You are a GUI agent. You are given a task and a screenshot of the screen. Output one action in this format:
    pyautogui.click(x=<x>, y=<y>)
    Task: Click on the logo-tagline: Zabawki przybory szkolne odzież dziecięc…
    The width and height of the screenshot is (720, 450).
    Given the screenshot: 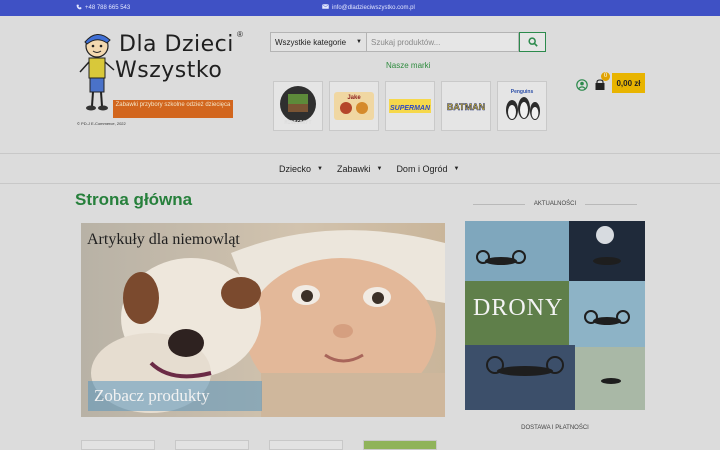 What is the action you would take?
    pyautogui.click(x=173, y=109)
    